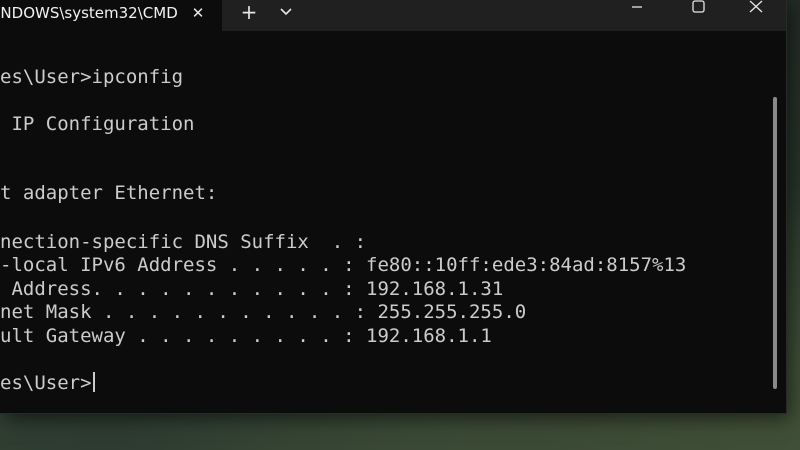  What do you see at coordinates (109, 193) in the screenshot?
I see `console-line: t adapter Ethernet:` at bounding box center [109, 193].